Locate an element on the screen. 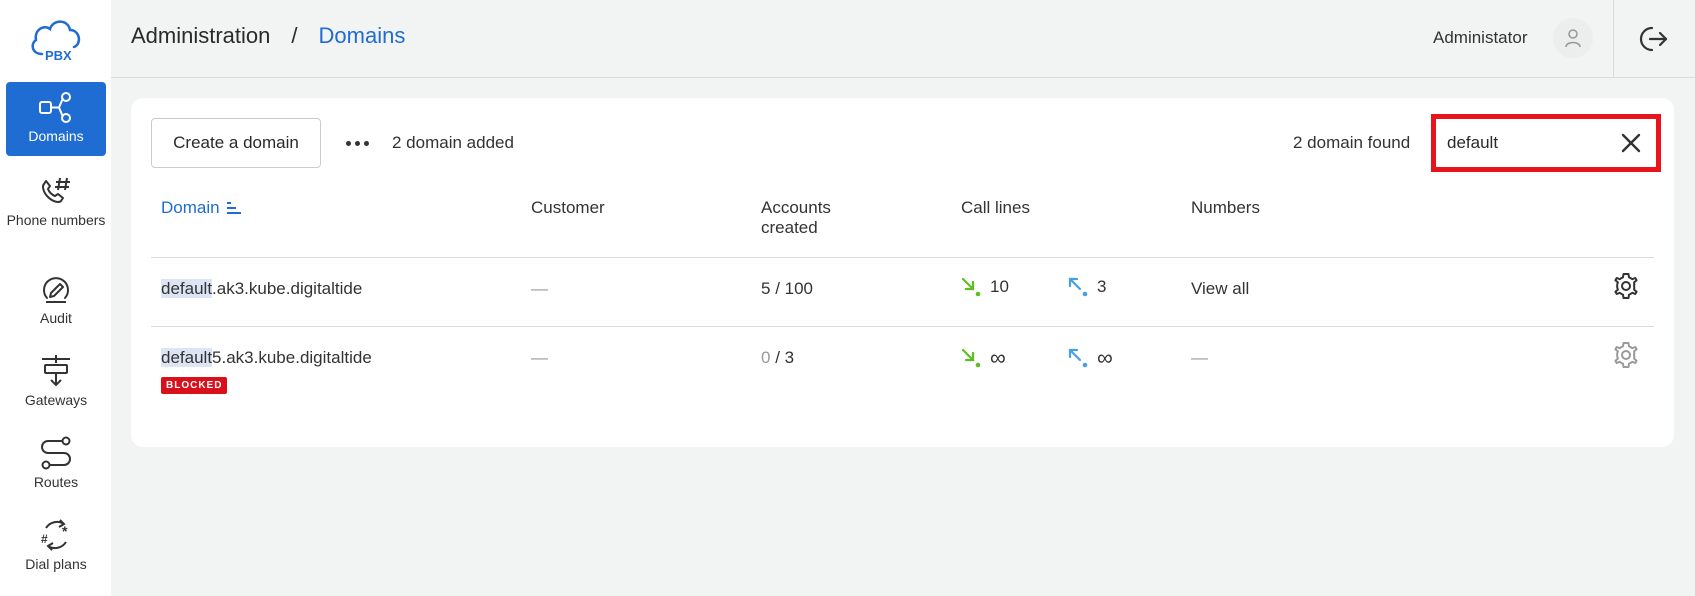  user-name: Administator is located at coordinates (1480, 38).